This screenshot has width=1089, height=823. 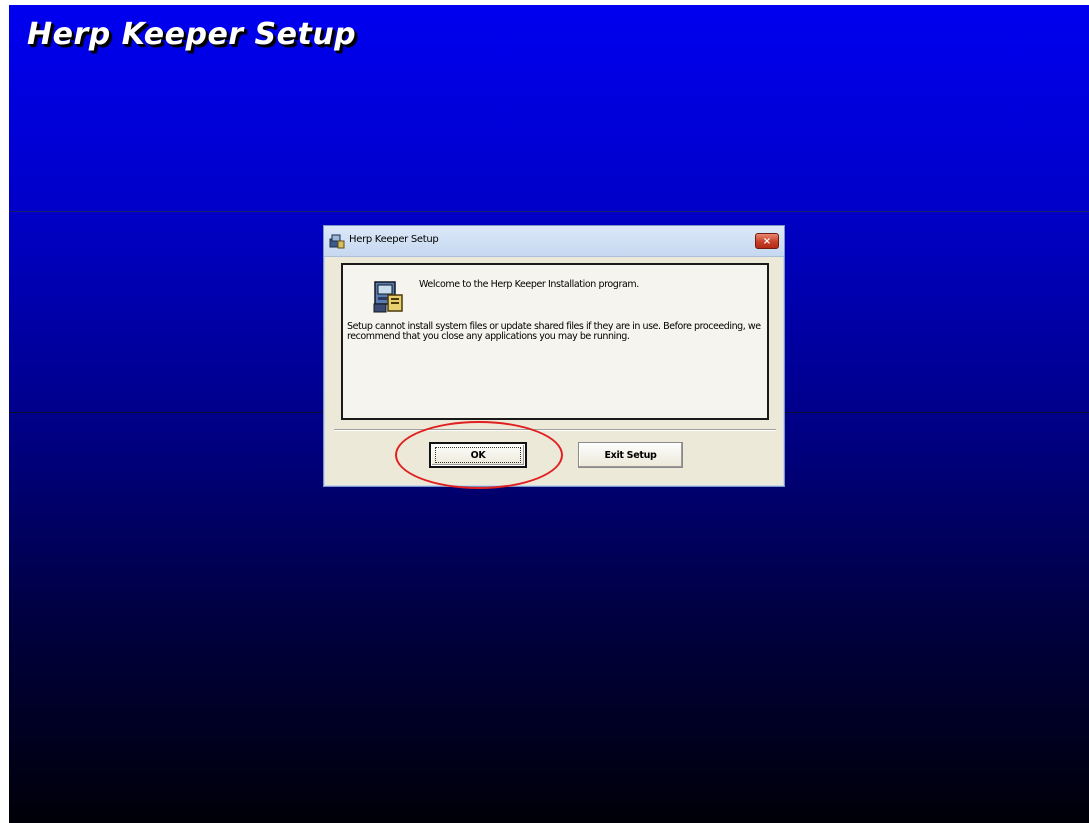 I want to click on background-title: Herp Keeper Setup, so click(x=192, y=34).